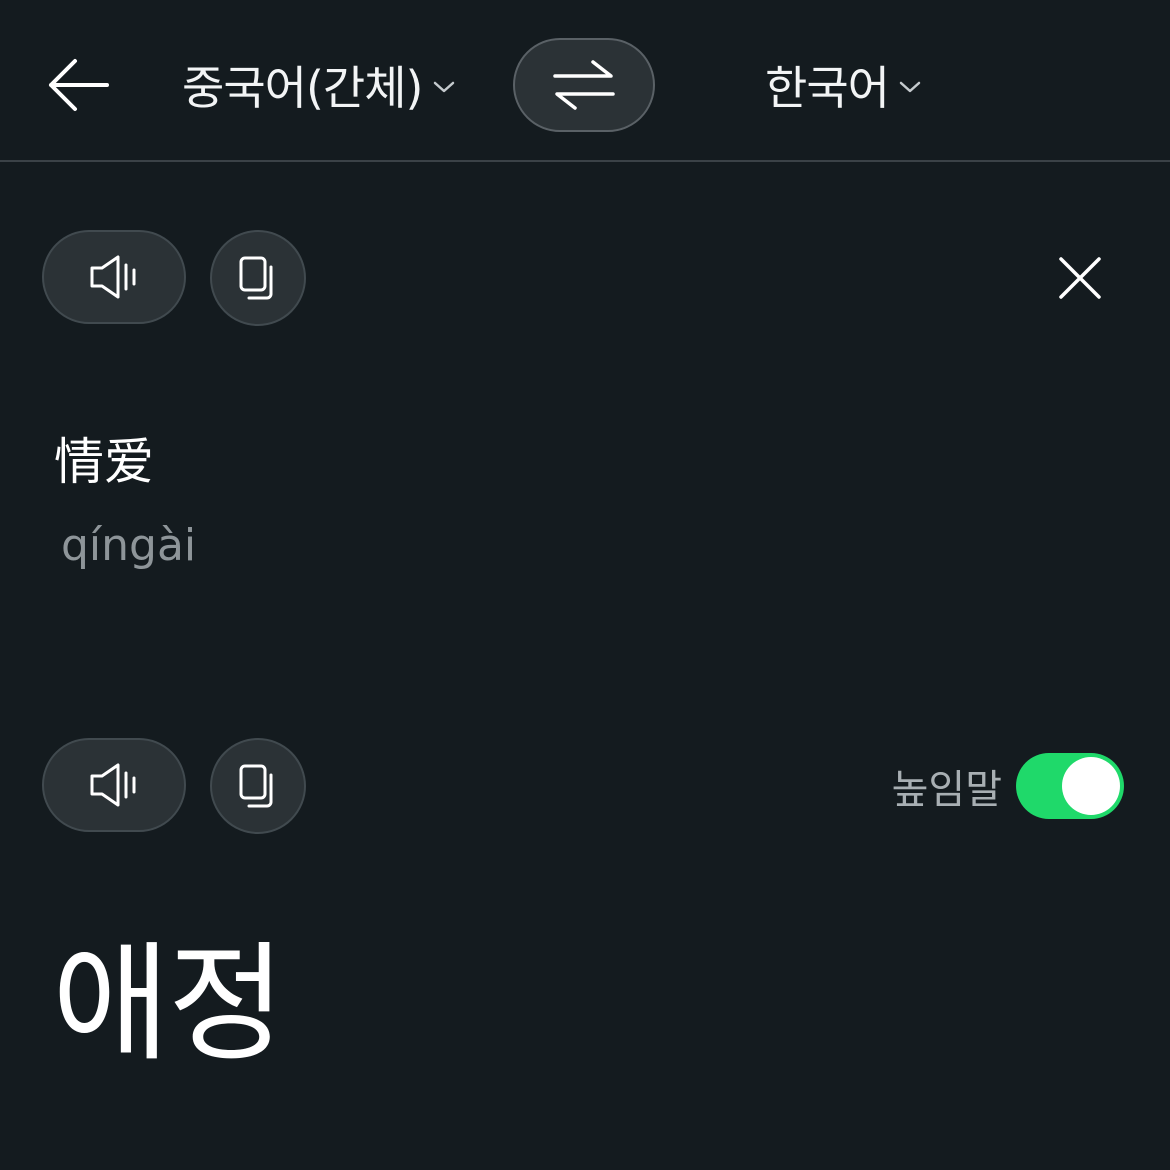  What do you see at coordinates (827, 88) in the screenshot?
I see `target-language-label: 한국어` at bounding box center [827, 88].